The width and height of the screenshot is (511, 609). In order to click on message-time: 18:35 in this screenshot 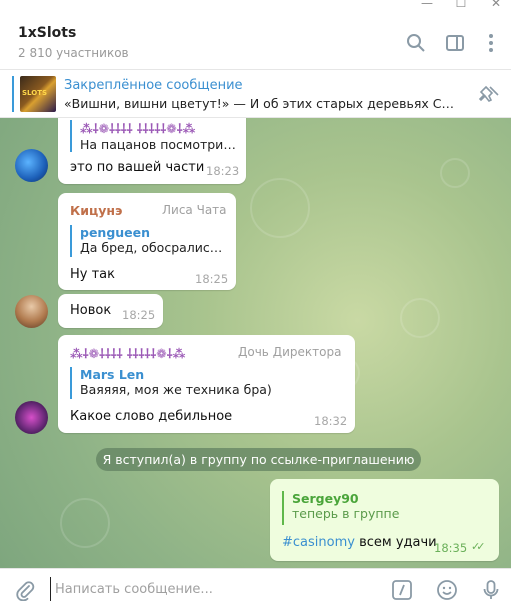, I will do `click(451, 548)`.